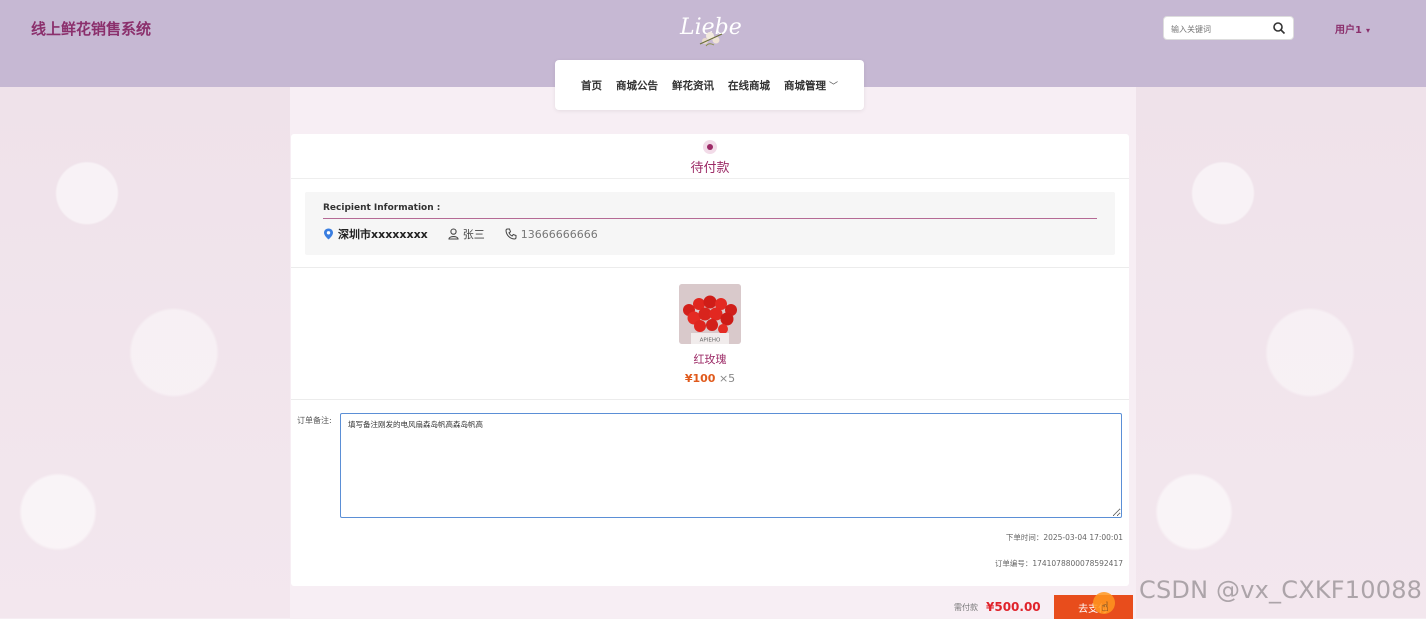  Describe the element at coordinates (511, 234) in the screenshot. I see `phone-icon` at that location.